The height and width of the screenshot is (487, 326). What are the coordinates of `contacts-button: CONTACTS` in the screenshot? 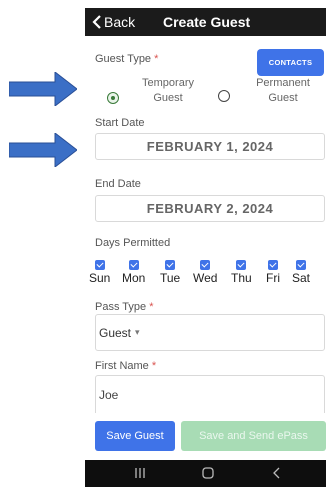 It's located at (290, 62).